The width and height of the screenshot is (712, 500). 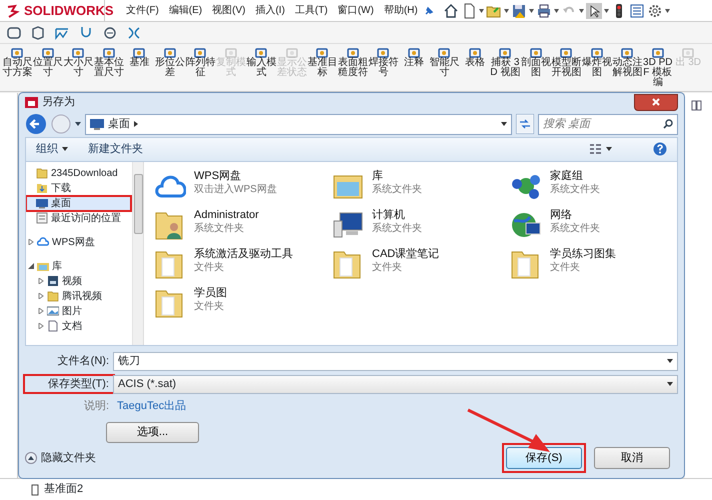 I want to click on file-item: 学员练习图集 文件夹, so click(x=599, y=267).